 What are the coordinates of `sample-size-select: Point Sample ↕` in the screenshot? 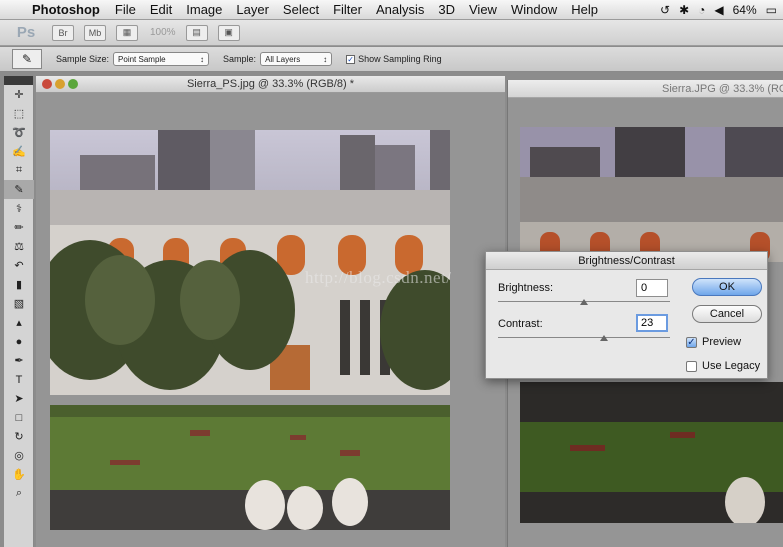 It's located at (161, 59).